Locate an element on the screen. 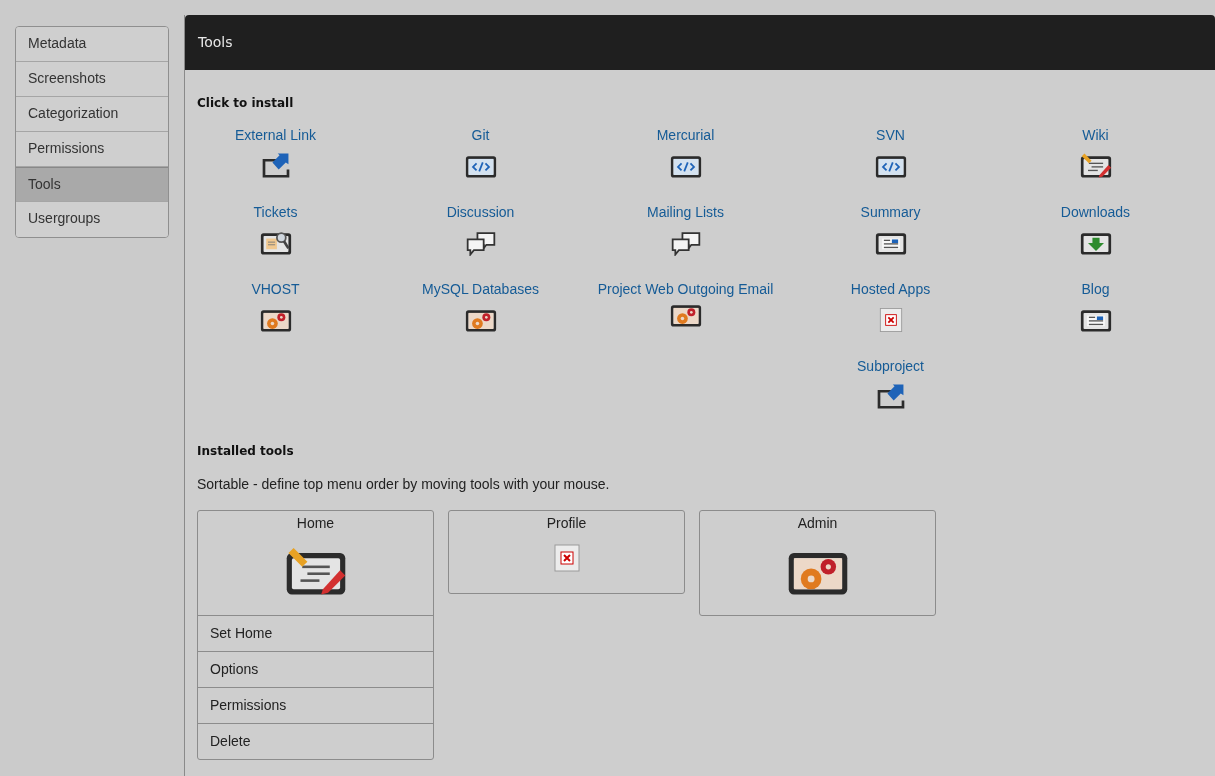  menu-item: Options is located at coordinates (315, 669).